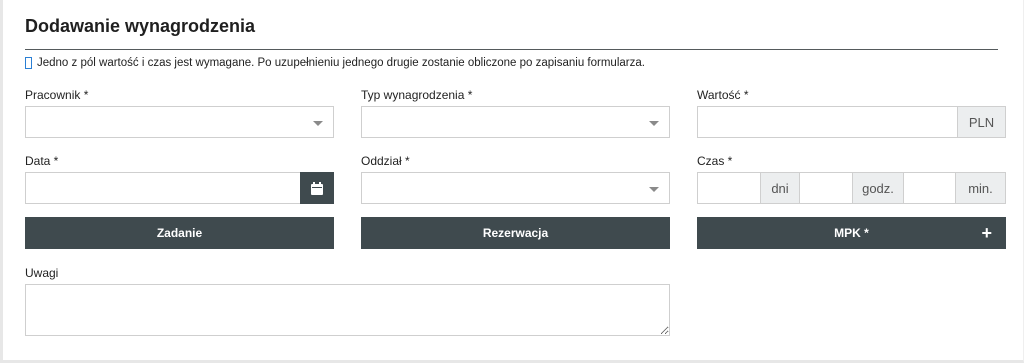 The height and width of the screenshot is (363, 1024). Describe the element at coordinates (179, 188) in the screenshot. I see `data-input` at that location.